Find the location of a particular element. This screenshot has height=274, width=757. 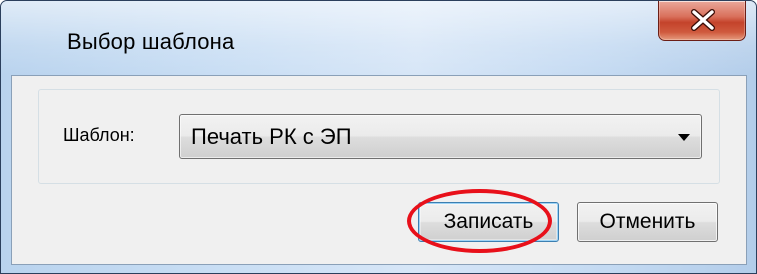

template-select: Печать РК с ЭП is located at coordinates (440, 136).